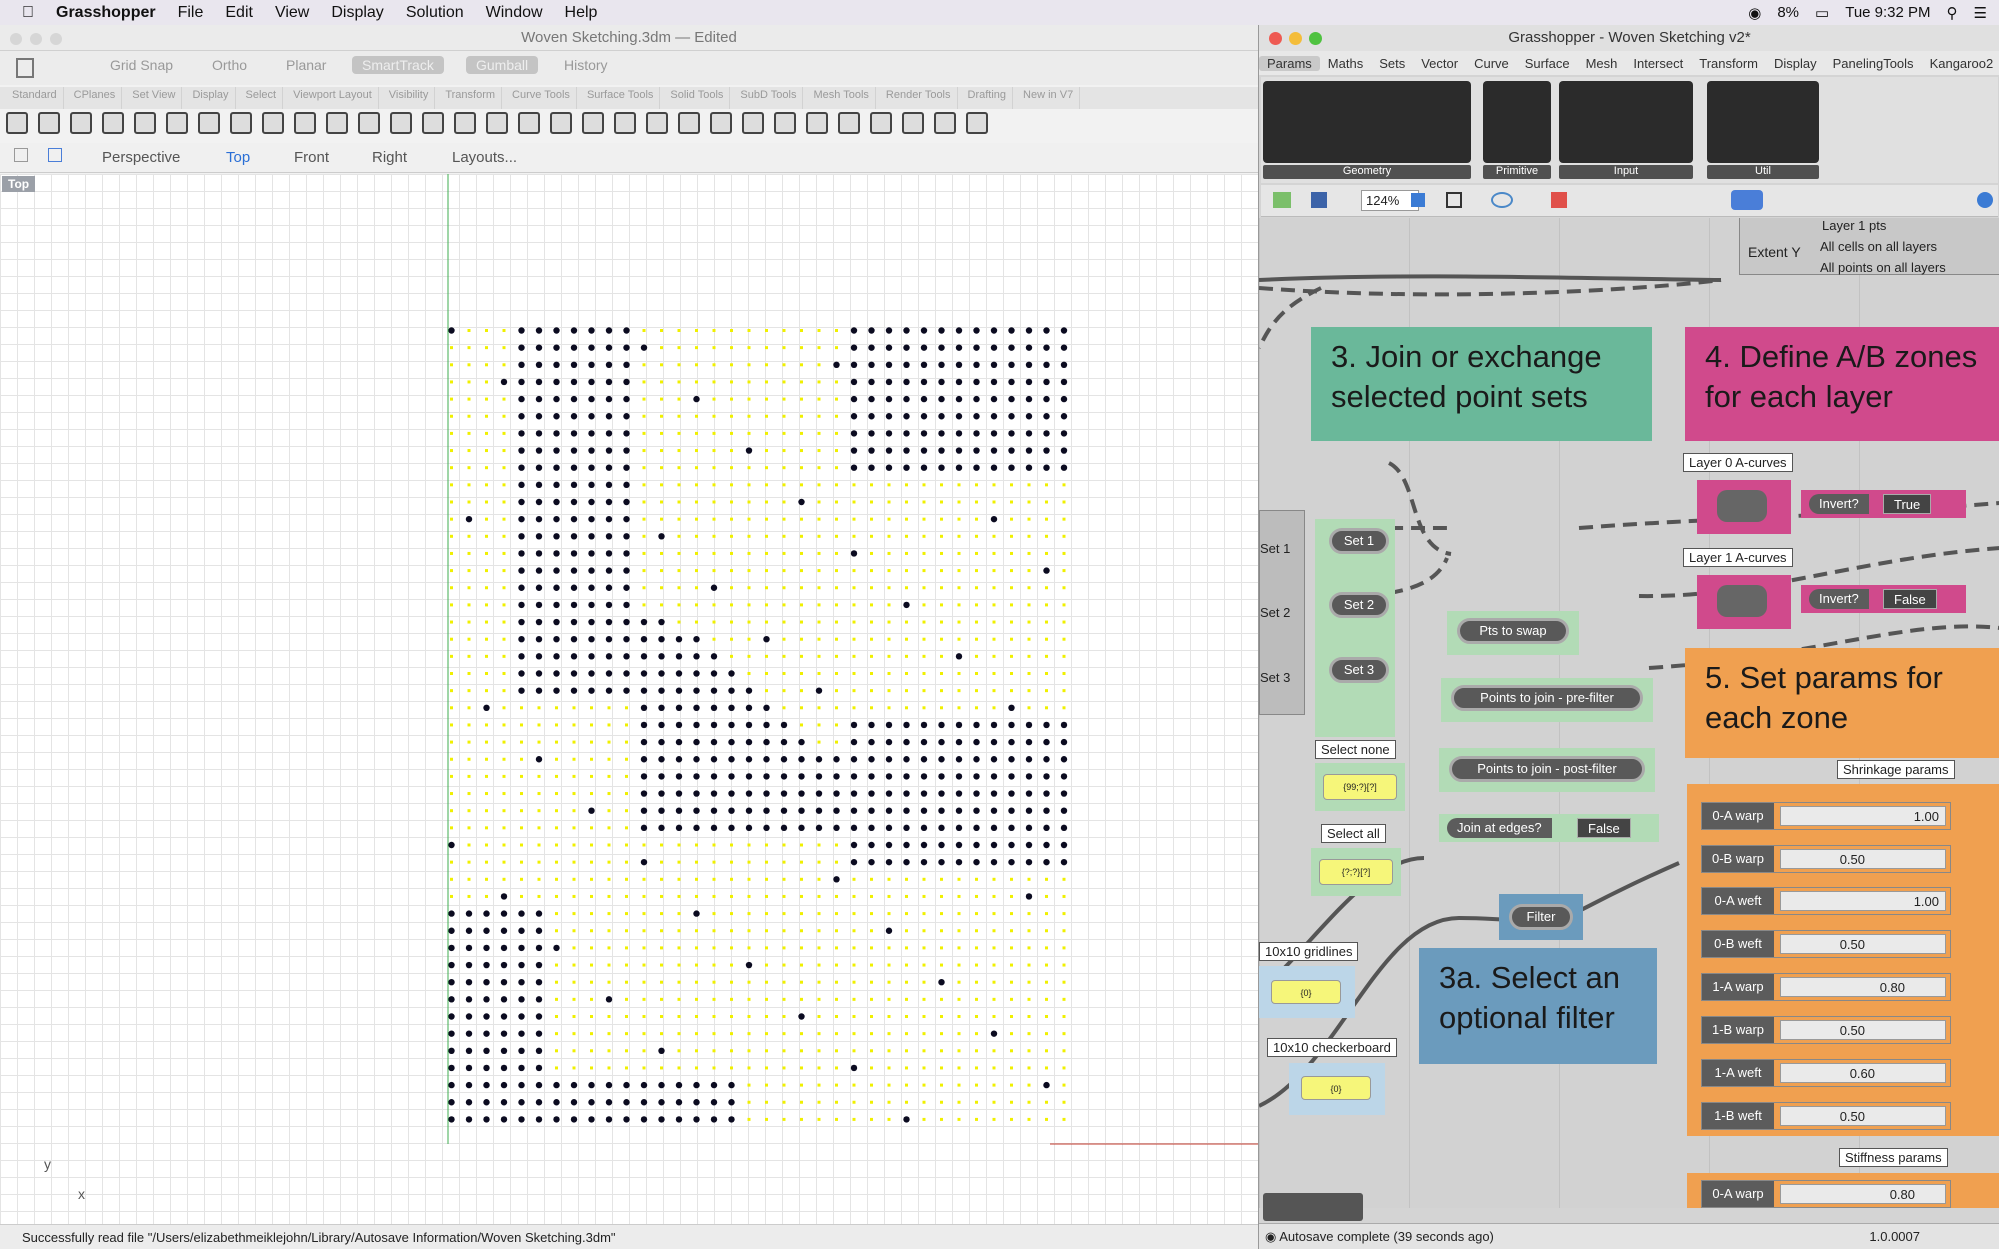  What do you see at coordinates (1826, 859) in the screenshot?
I see `slider-0-b-warp: 0-B warp 0.50` at bounding box center [1826, 859].